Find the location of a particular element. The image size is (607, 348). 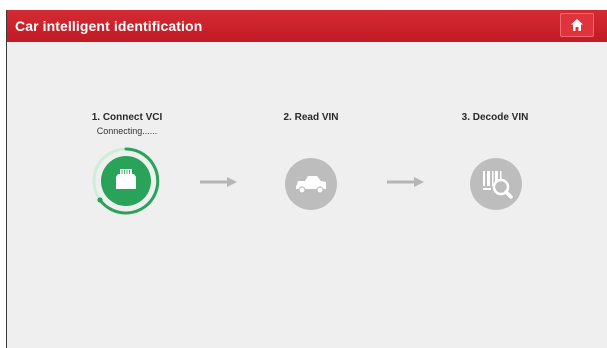

step-read-vin-label: 2. Read VIN is located at coordinates (311, 117).